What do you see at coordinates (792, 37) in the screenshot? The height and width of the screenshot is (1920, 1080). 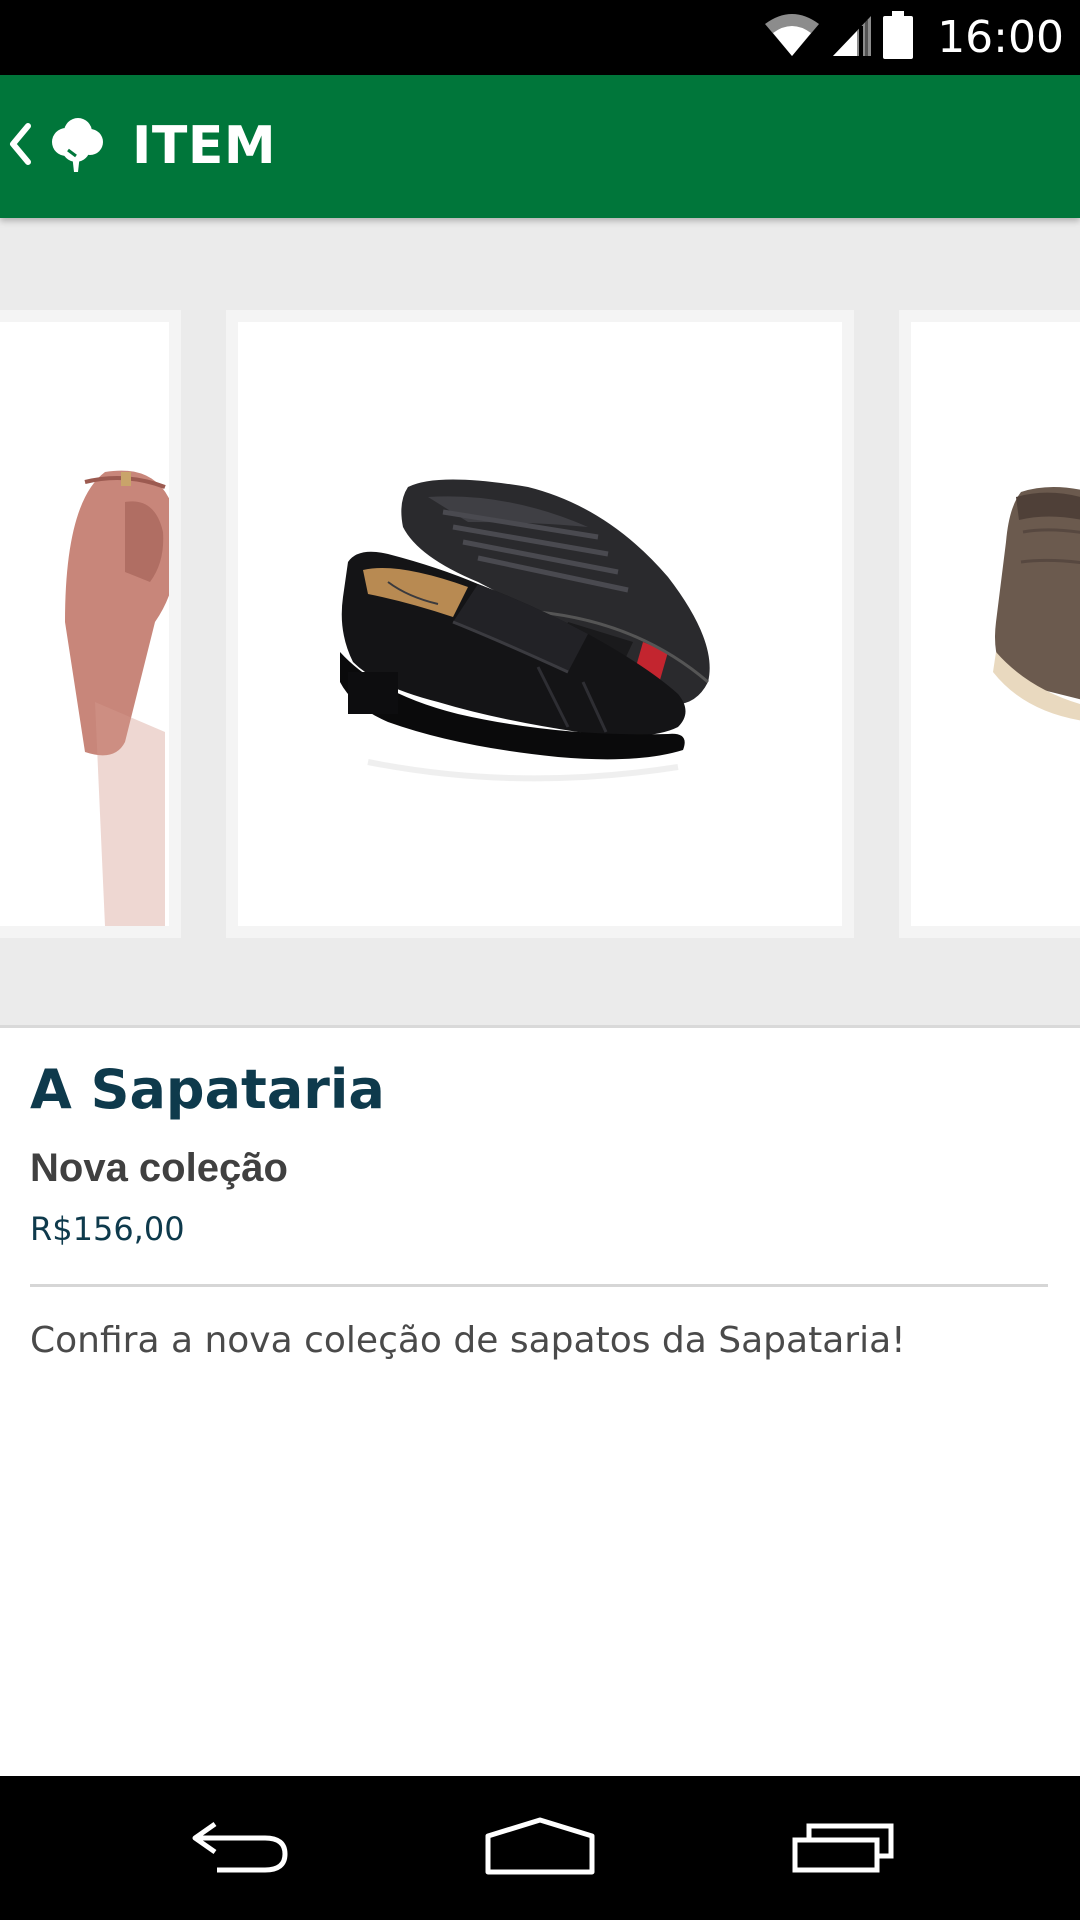 I see `wifi-icon` at bounding box center [792, 37].